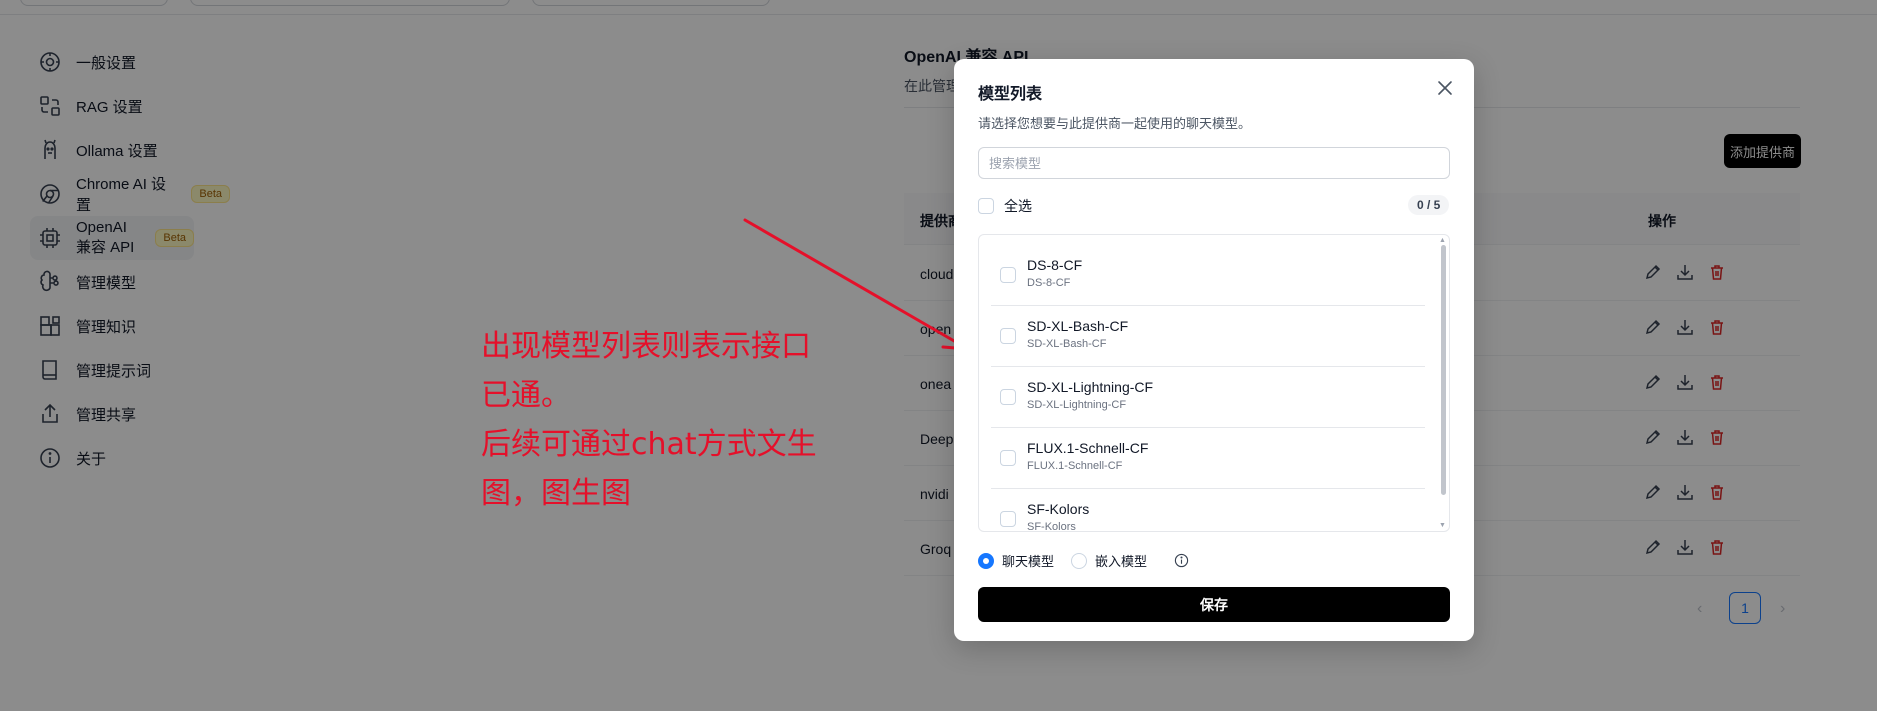 The image size is (1877, 711). I want to click on radio-label: 嵌入模型, so click(1121, 561).